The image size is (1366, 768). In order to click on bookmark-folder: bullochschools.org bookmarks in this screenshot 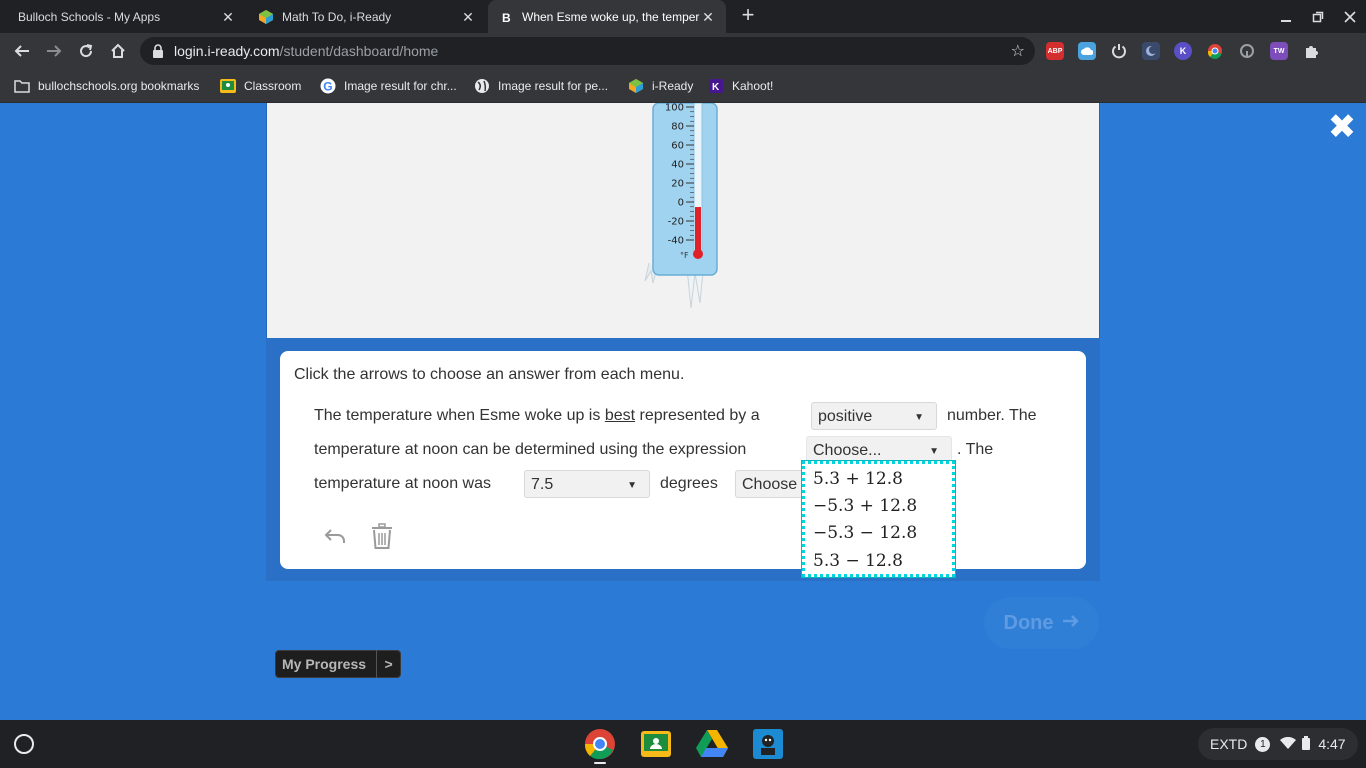, I will do `click(106, 86)`.